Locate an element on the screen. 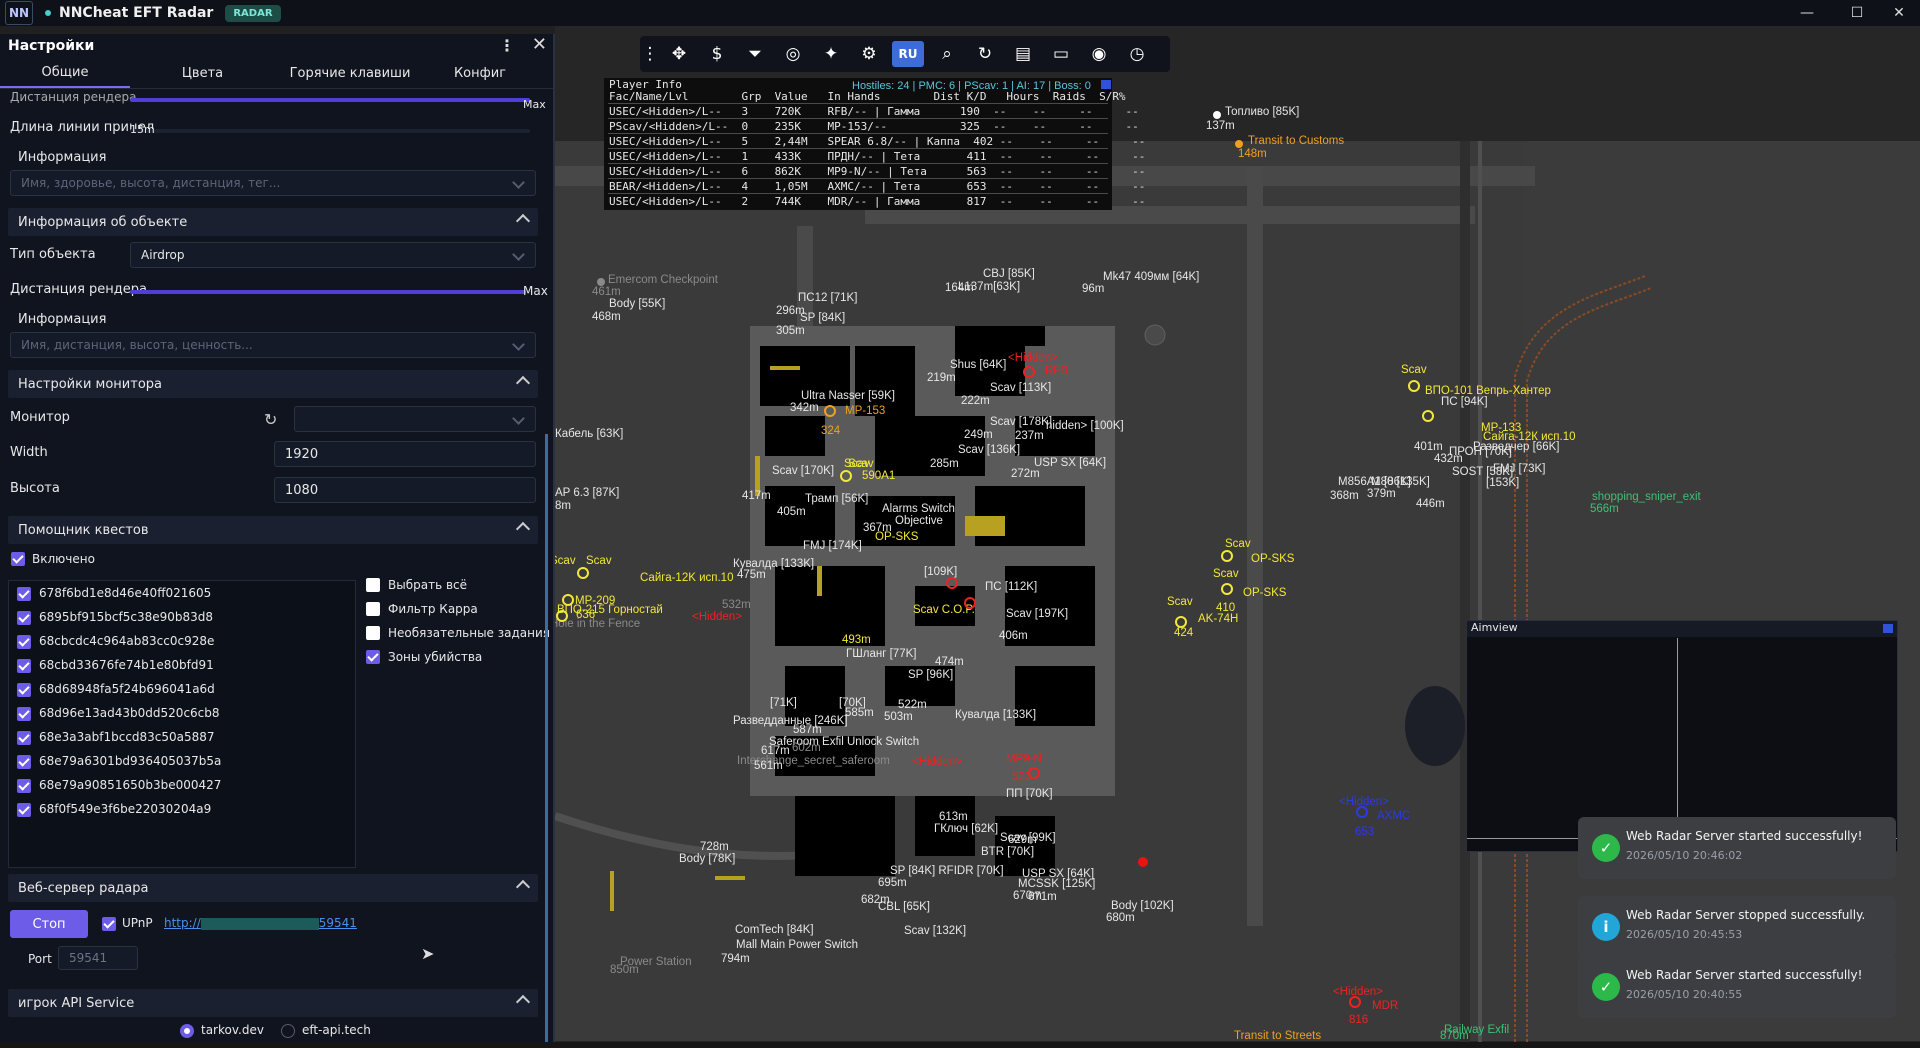  map-icon: ▤ is located at coordinates (1023, 54).